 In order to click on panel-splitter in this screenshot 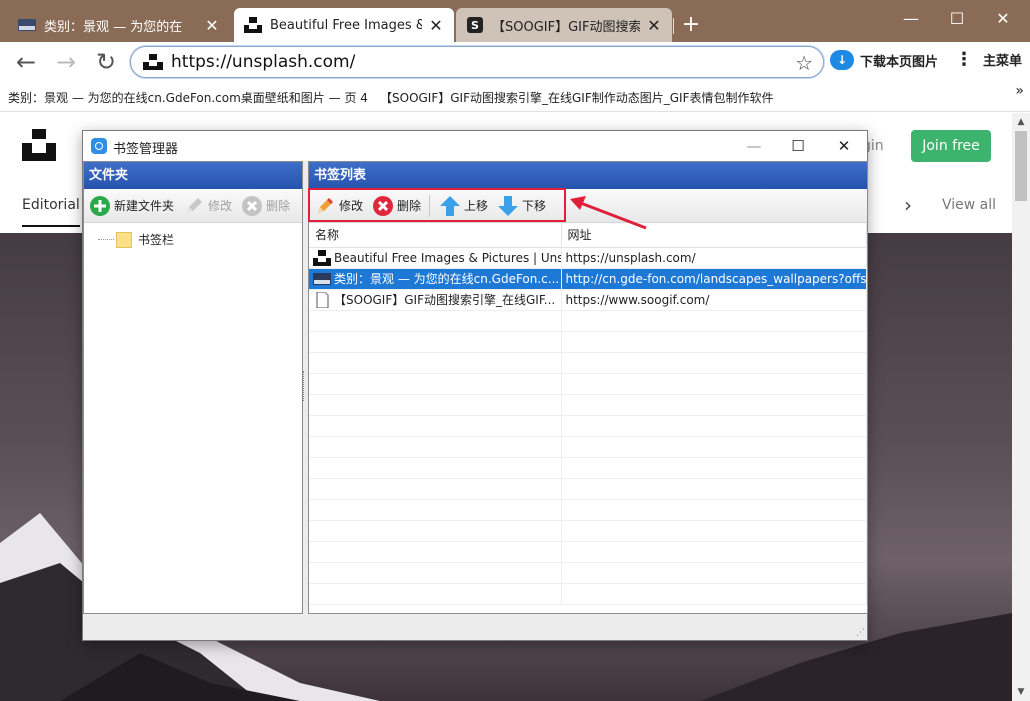, I will do `click(304, 386)`.